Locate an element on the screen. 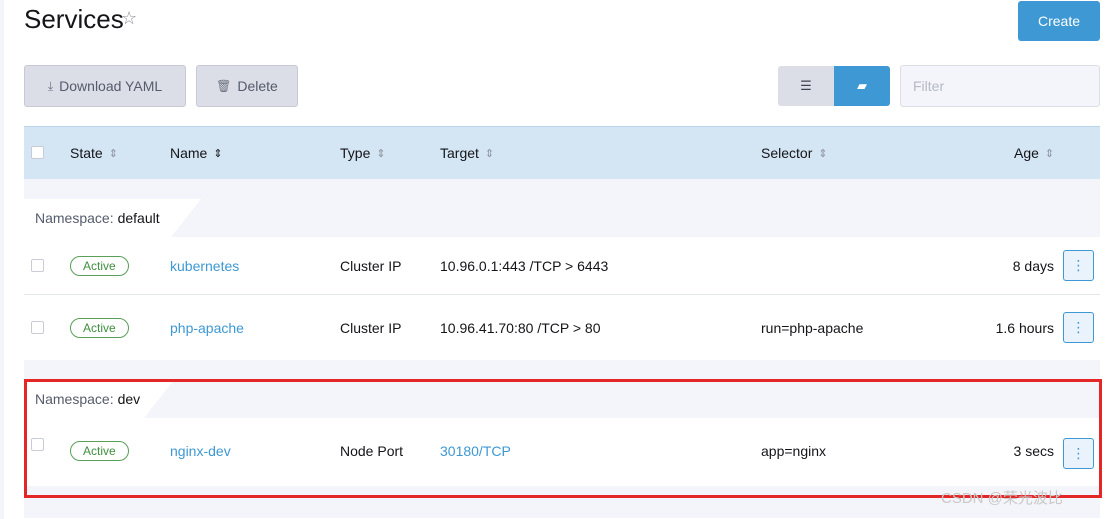 The height and width of the screenshot is (519, 1115). list-icon: ☰ is located at coordinates (806, 85).